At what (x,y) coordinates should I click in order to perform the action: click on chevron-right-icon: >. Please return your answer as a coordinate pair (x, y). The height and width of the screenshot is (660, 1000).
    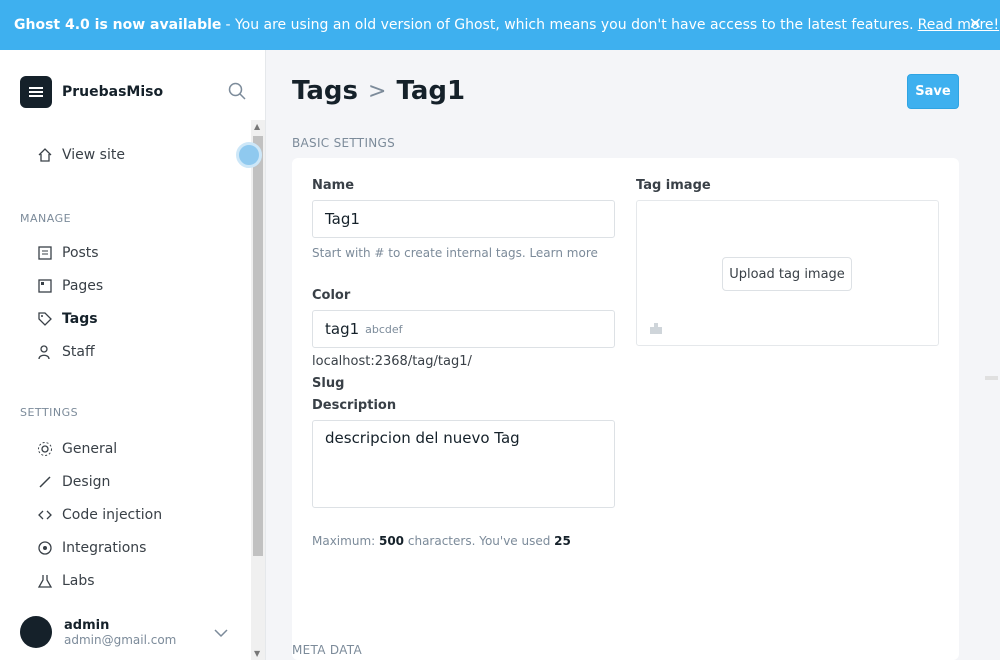
    Looking at the image, I should click on (377, 91).